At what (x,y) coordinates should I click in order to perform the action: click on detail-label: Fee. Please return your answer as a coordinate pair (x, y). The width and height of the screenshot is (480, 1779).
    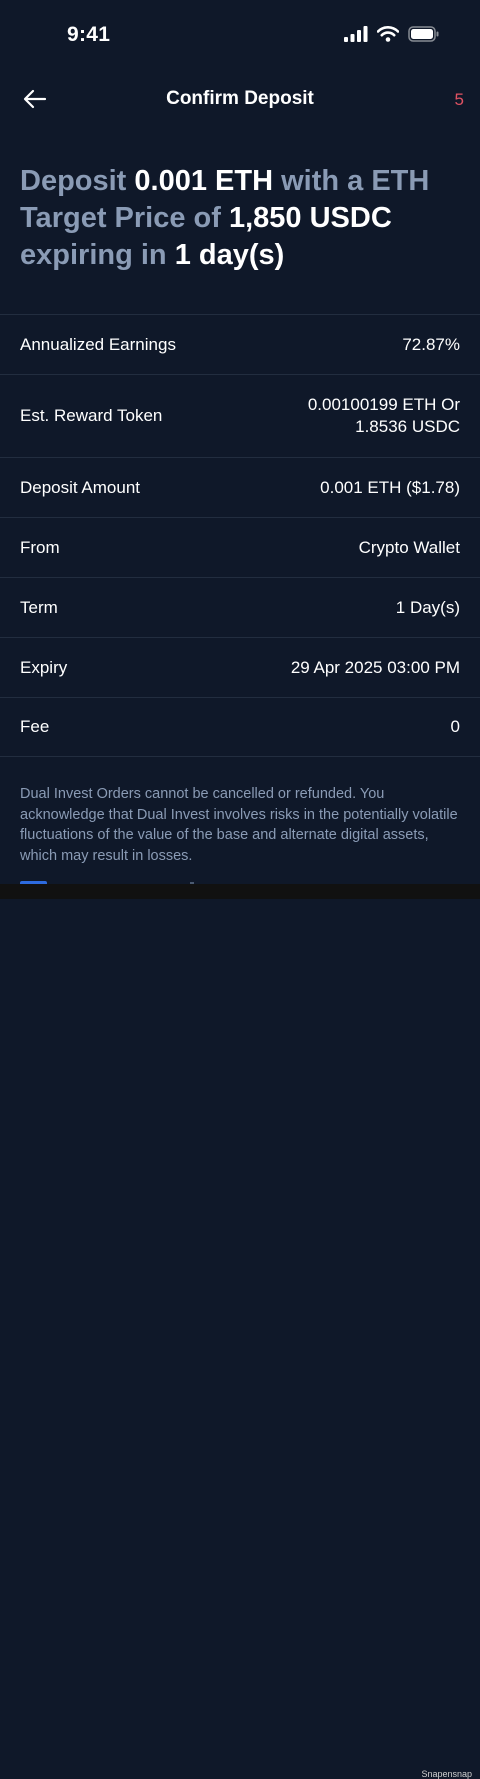
    Looking at the image, I should click on (35, 726).